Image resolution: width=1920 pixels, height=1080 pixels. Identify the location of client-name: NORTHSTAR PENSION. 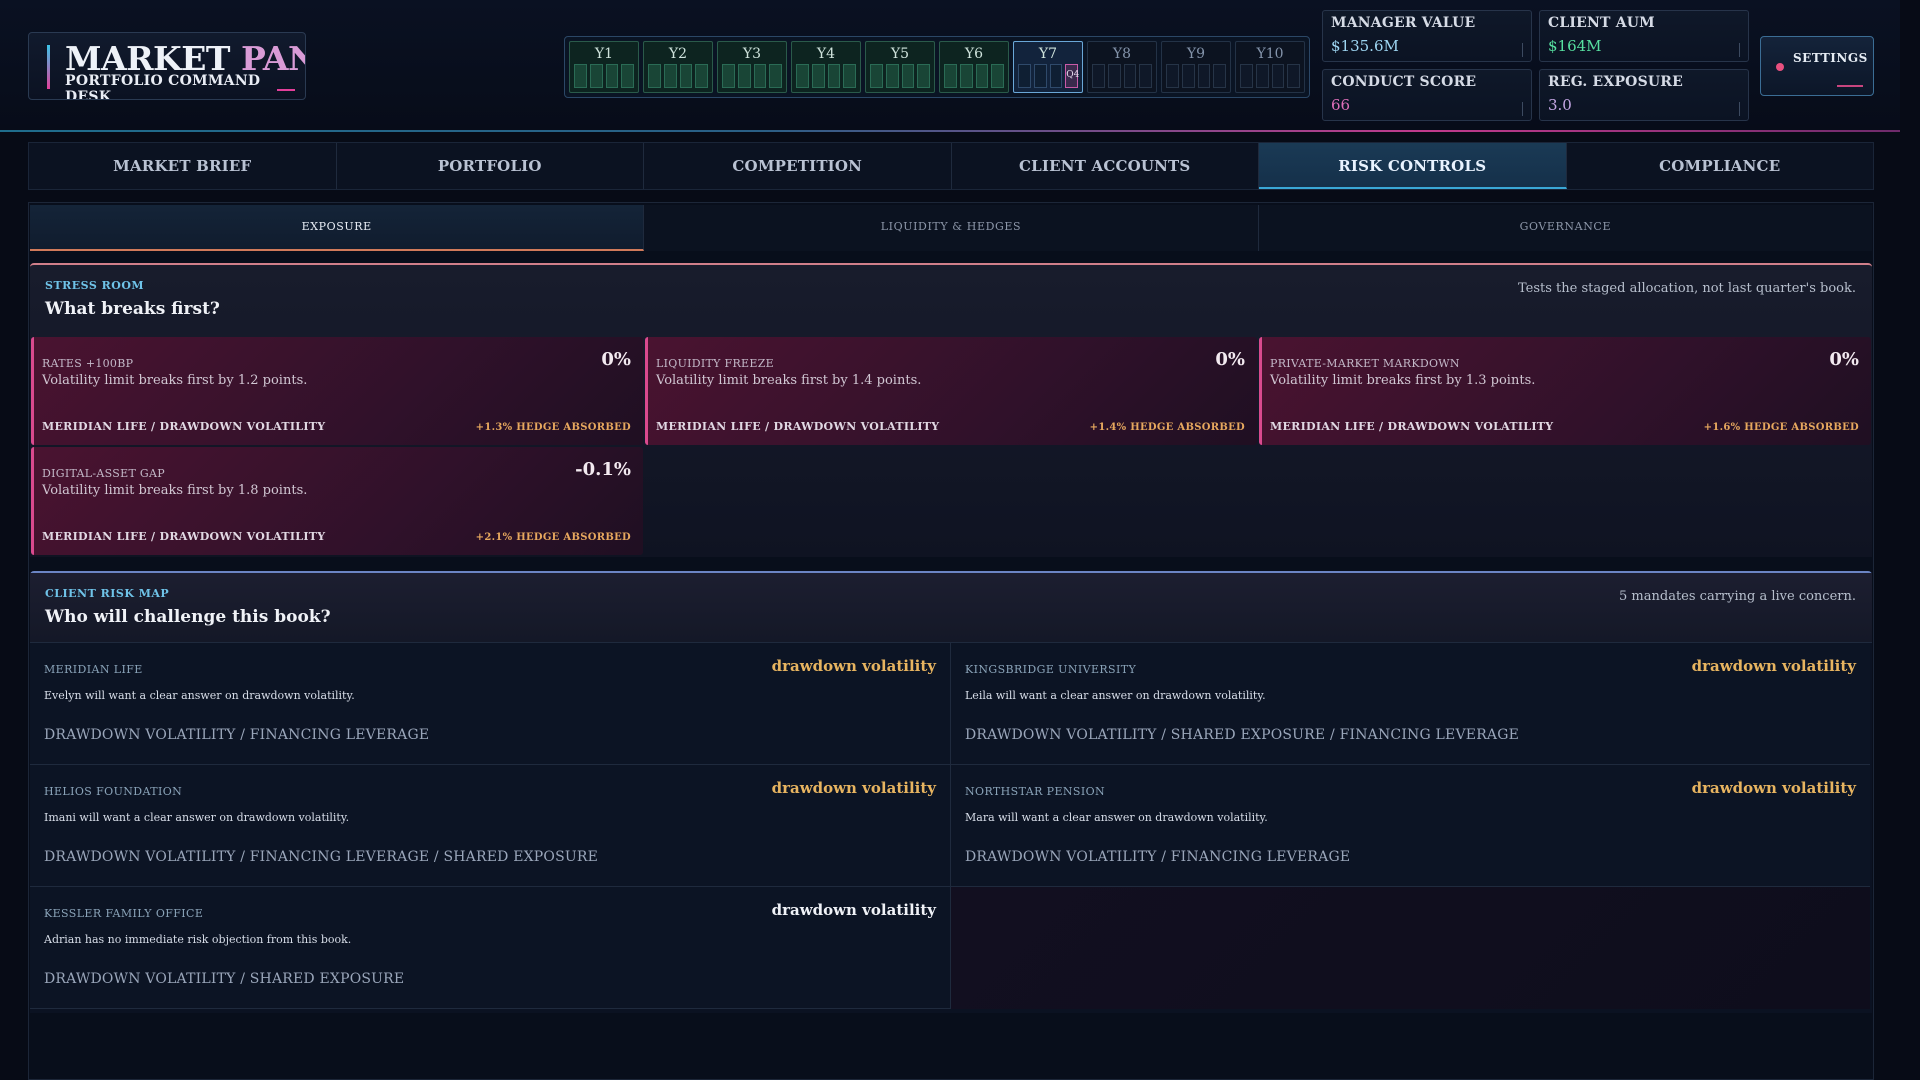
(1035, 791).